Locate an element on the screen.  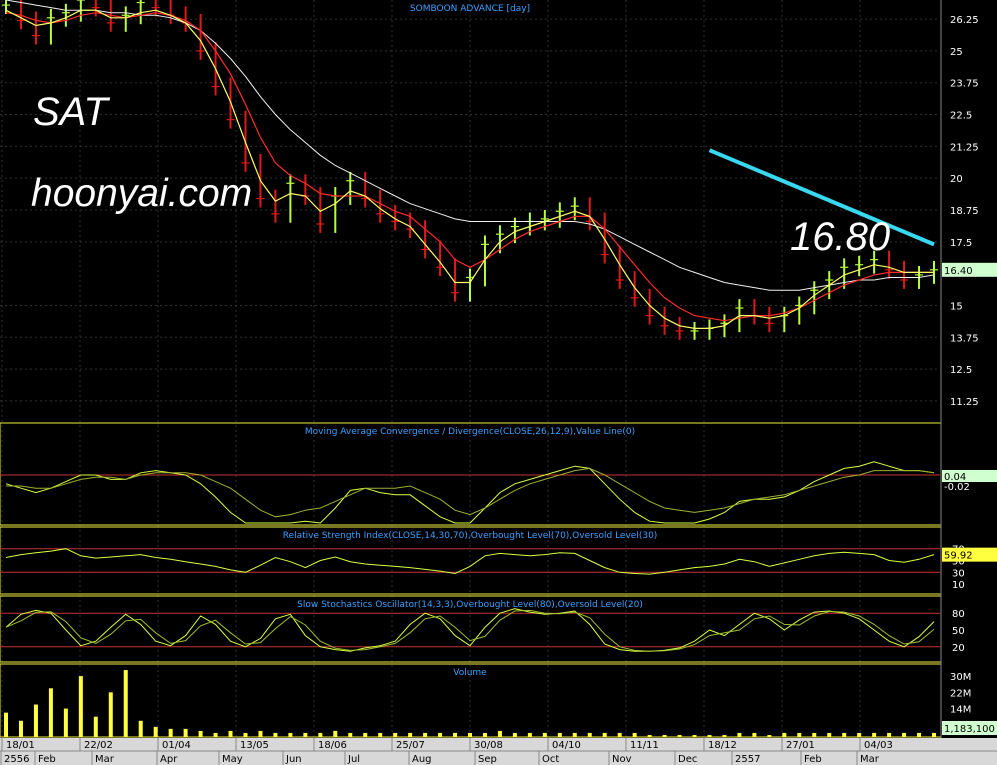
macd-signal-label: -0.02 is located at coordinates (957, 487).